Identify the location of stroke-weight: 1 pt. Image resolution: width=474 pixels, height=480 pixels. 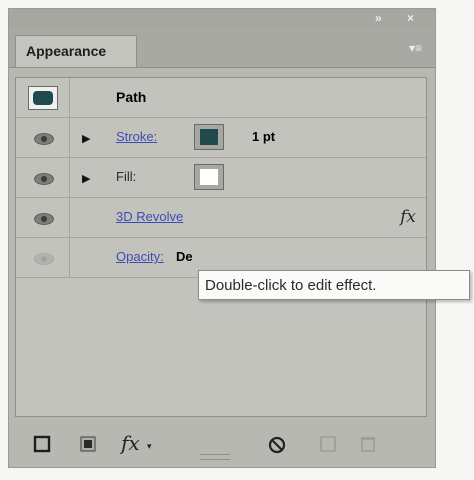
(263, 136).